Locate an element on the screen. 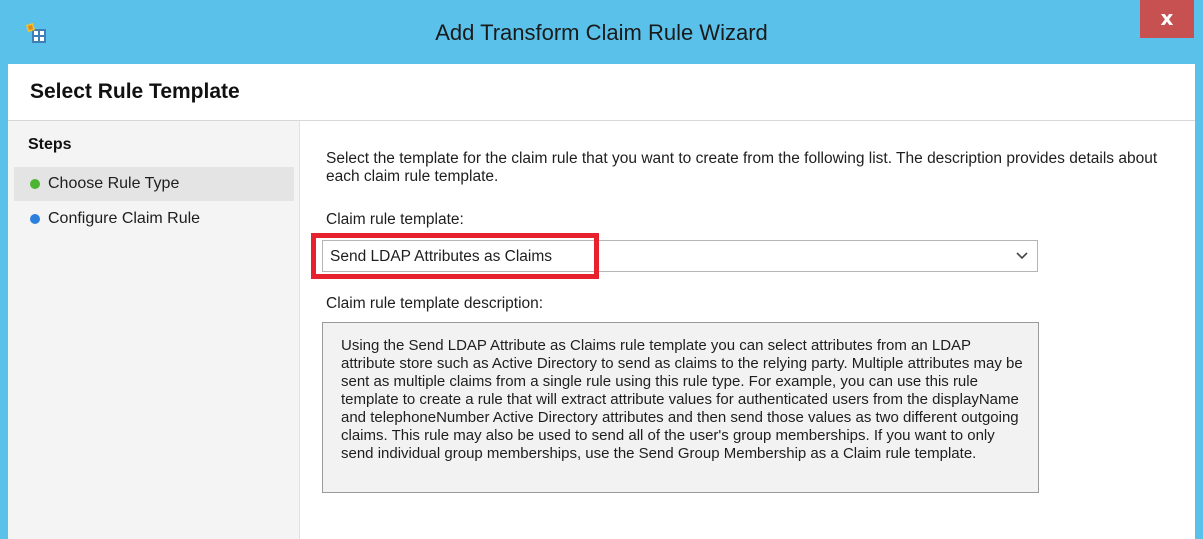 The width and height of the screenshot is (1203, 539). description-label: Claim rule template description: is located at coordinates (435, 303).